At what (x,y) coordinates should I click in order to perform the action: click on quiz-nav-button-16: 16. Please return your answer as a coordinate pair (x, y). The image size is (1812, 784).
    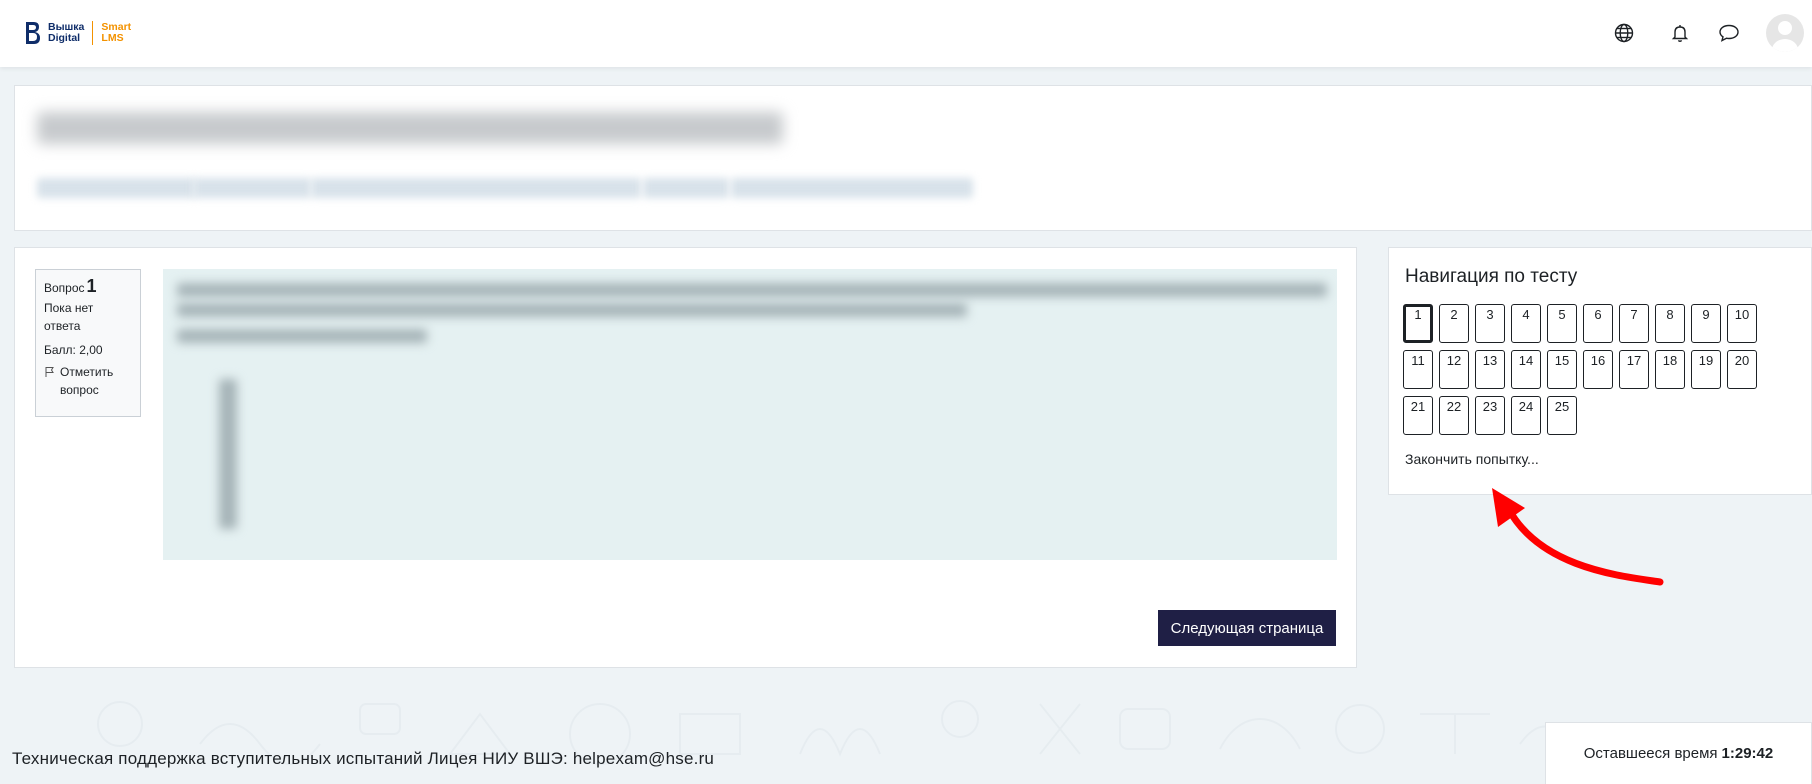
    Looking at the image, I should click on (1598, 369).